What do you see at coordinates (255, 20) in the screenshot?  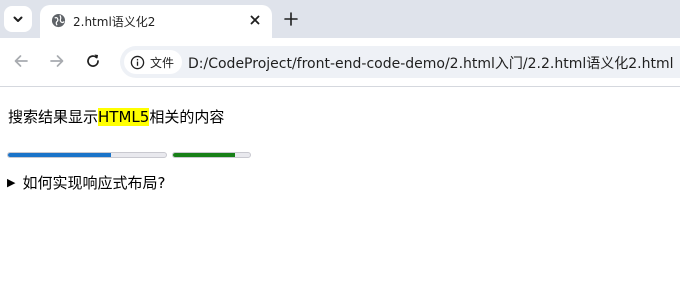 I see `close-icon` at bounding box center [255, 20].